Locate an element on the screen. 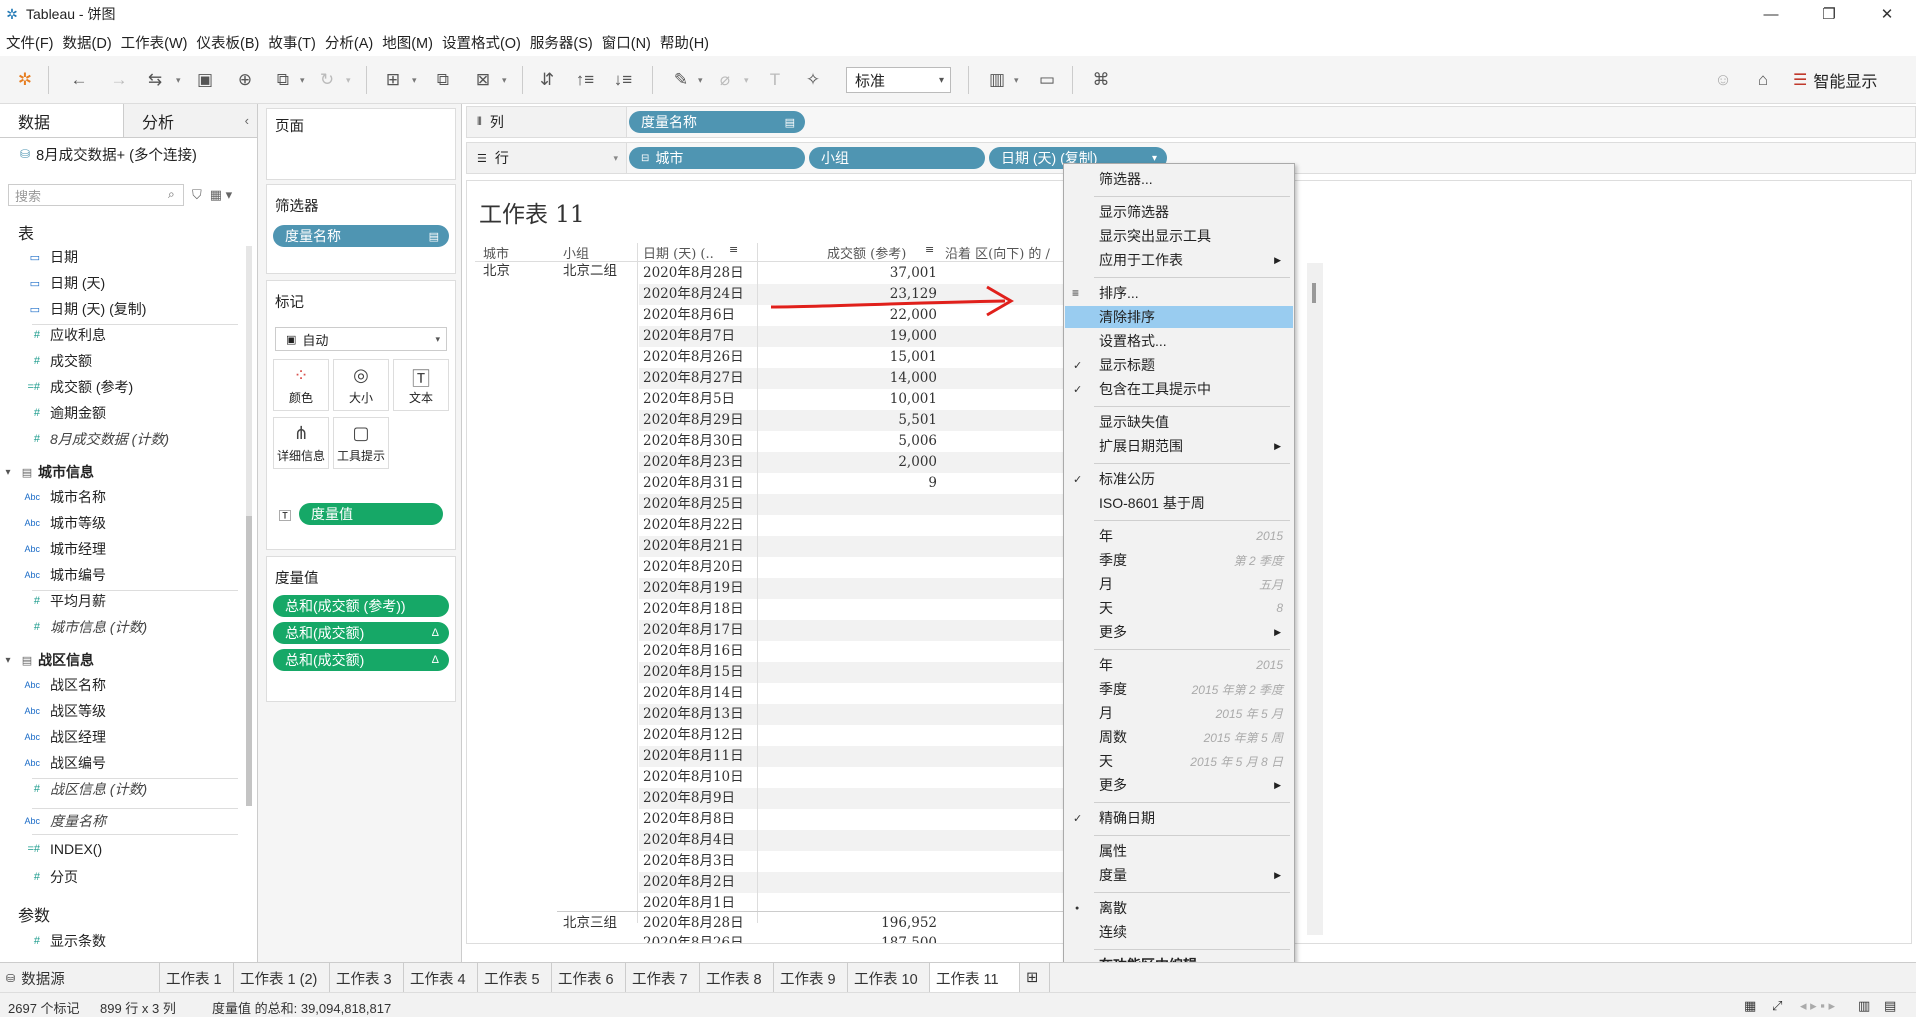 The width and height of the screenshot is (1916, 1017). filmstrip-icon: ▥ is located at coordinates (1864, 1006).